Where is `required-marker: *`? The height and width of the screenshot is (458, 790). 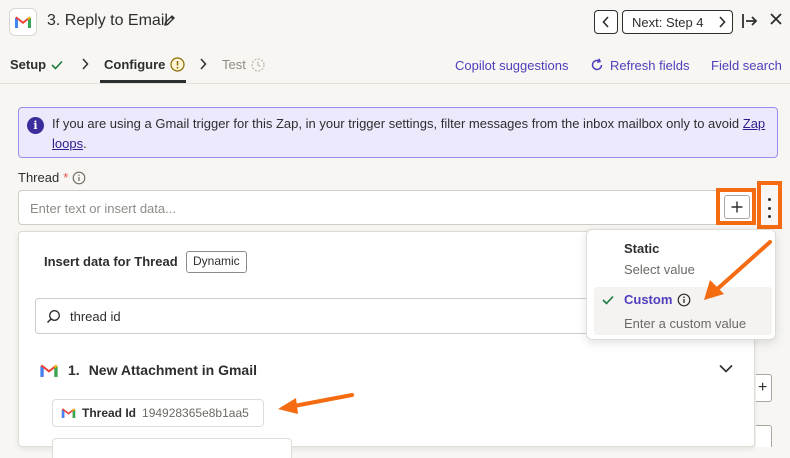
required-marker: * is located at coordinates (66, 177).